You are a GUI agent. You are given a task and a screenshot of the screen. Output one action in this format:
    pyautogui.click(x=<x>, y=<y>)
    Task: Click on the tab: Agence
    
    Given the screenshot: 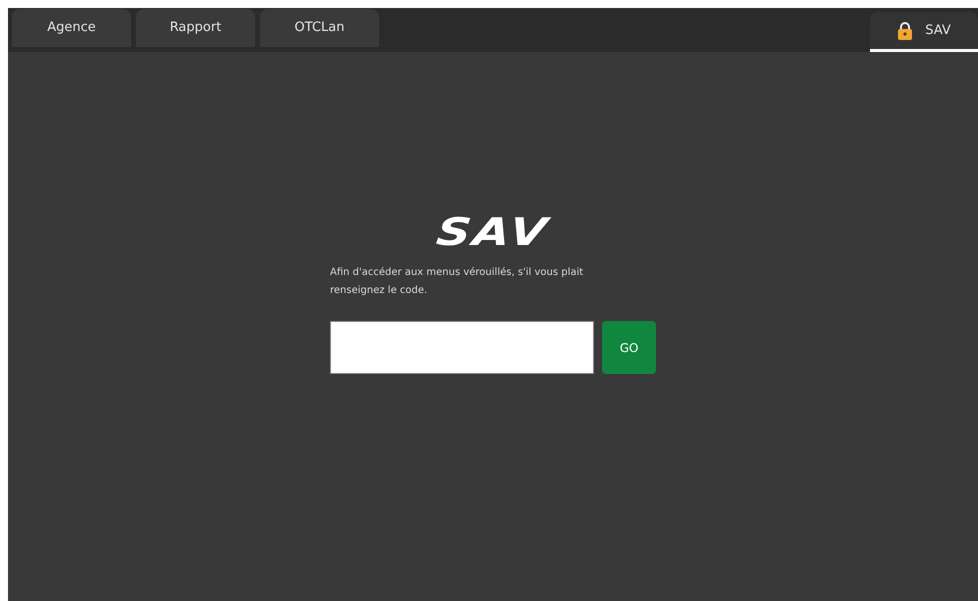 What is the action you would take?
    pyautogui.click(x=71, y=28)
    